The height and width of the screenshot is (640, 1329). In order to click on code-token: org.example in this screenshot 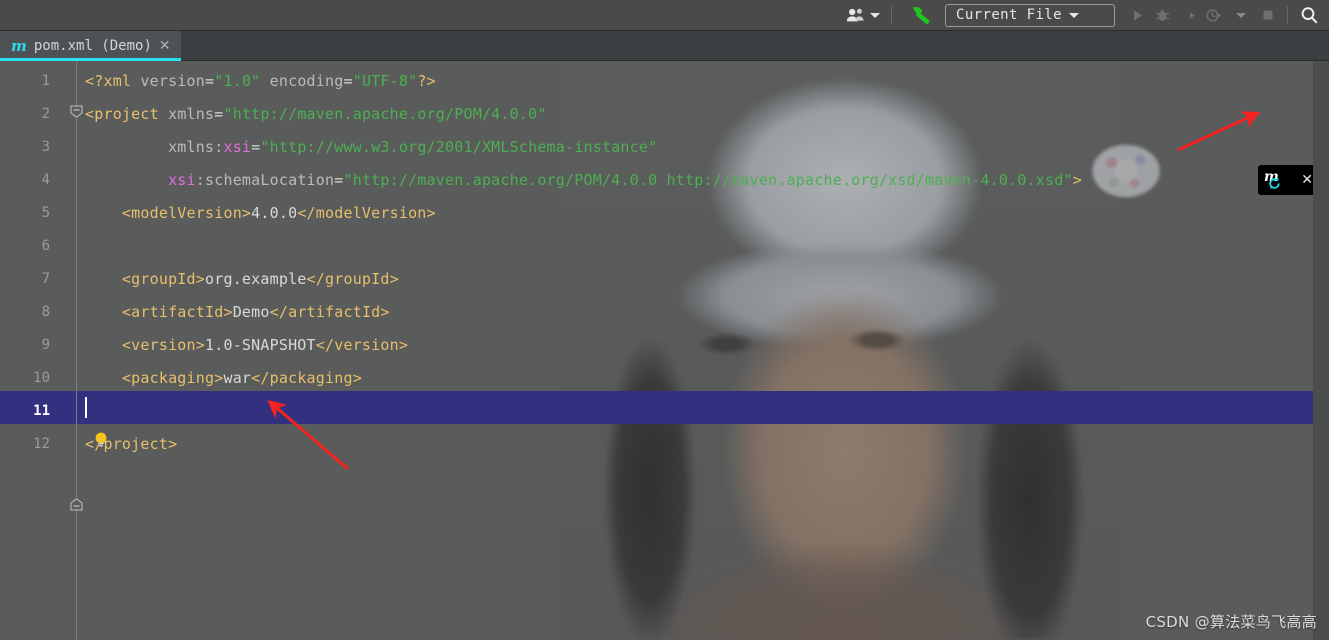, I will do `click(256, 279)`.